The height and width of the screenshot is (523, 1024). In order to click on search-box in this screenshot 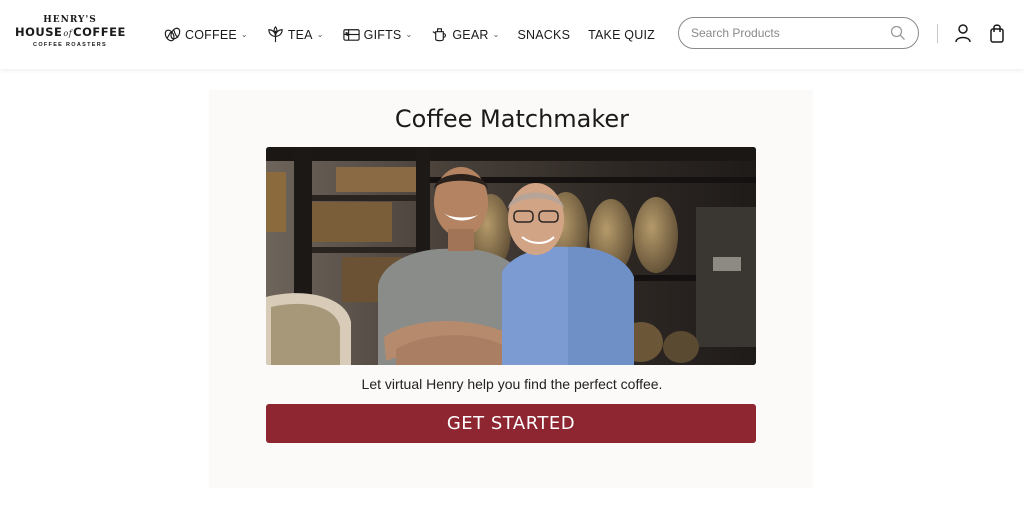, I will do `click(798, 33)`.